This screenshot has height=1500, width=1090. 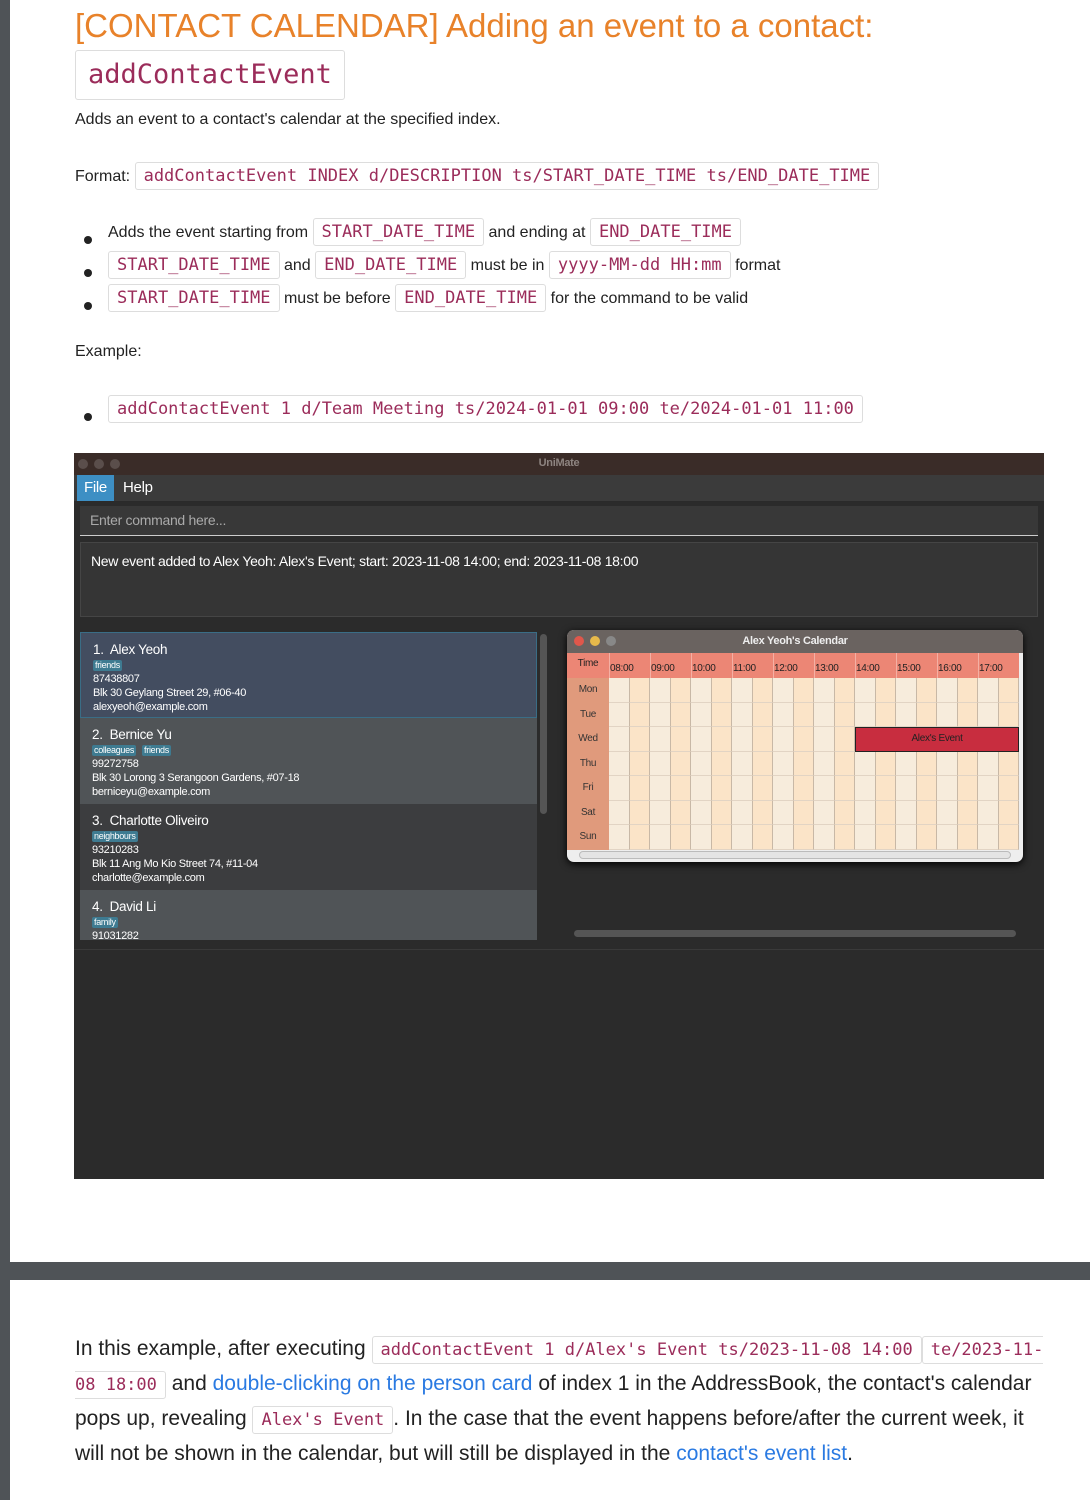 What do you see at coordinates (210, 75) in the screenshot?
I see `command-code: addContactEvent` at bounding box center [210, 75].